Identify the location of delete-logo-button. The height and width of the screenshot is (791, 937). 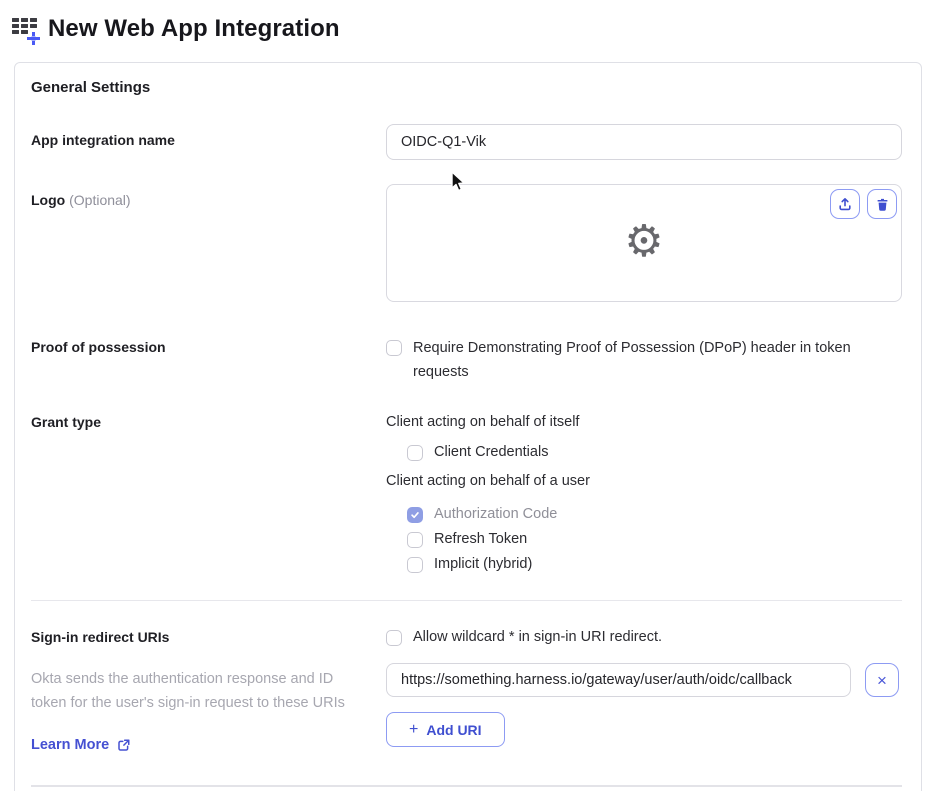
(882, 204).